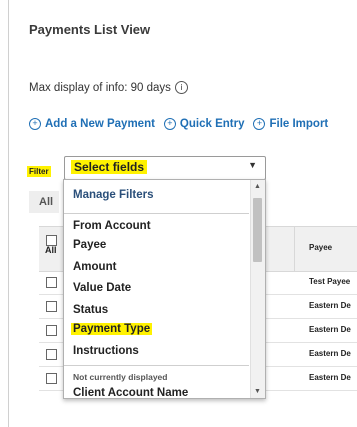 The image size is (357, 427). Describe the element at coordinates (294, 249) in the screenshot. I see `column-divider` at that location.